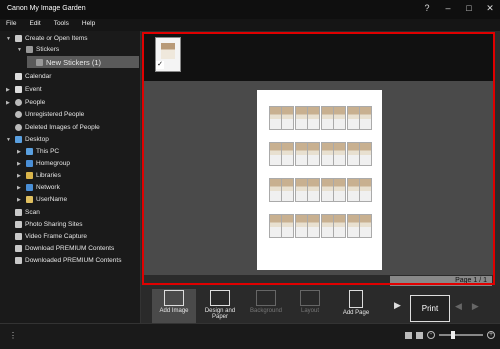  What do you see at coordinates (89, 25) in the screenshot?
I see `menu-help: Help` at bounding box center [89, 25].